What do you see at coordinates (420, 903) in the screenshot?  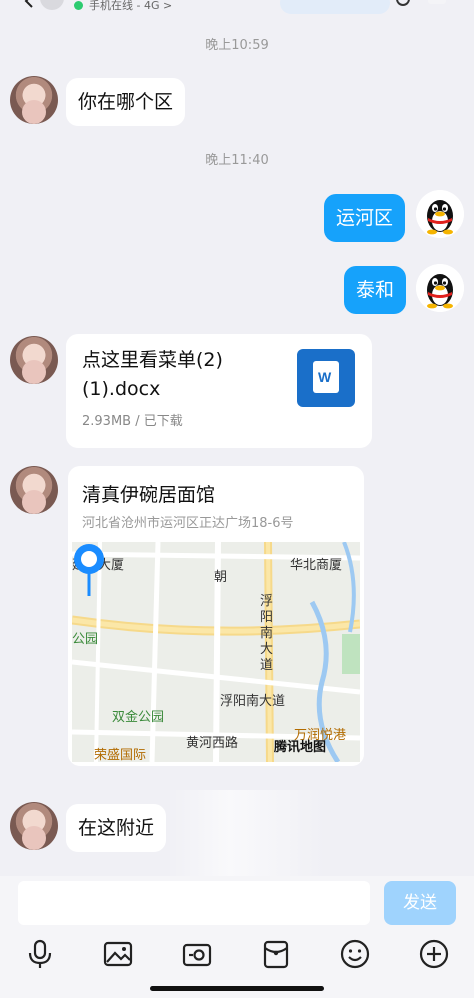 I see `send-button: 发送` at bounding box center [420, 903].